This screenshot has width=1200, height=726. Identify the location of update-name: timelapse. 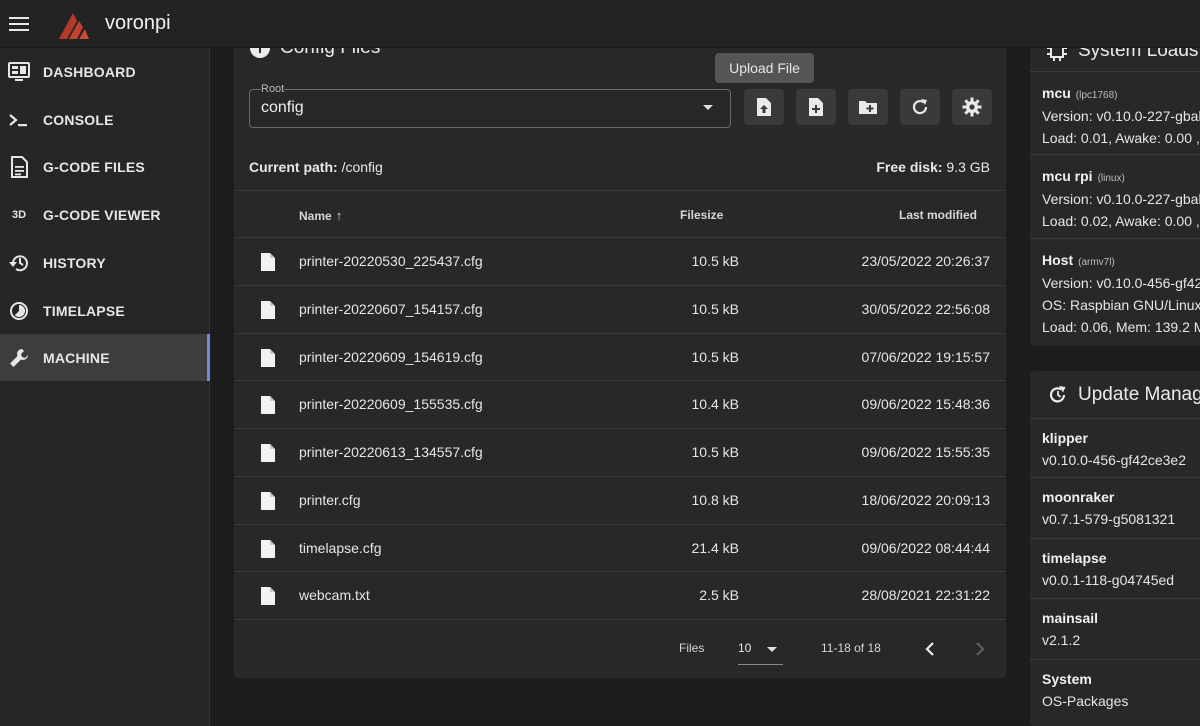
(1074, 558).